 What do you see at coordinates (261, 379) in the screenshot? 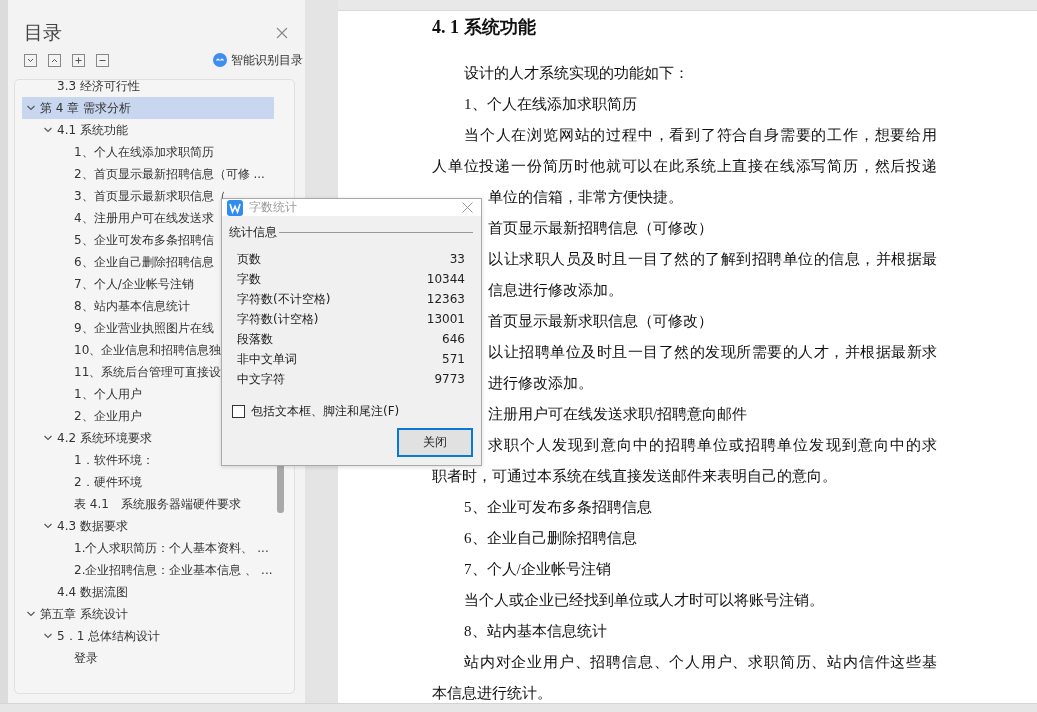
I see `stat-label: 中文字符` at bounding box center [261, 379].